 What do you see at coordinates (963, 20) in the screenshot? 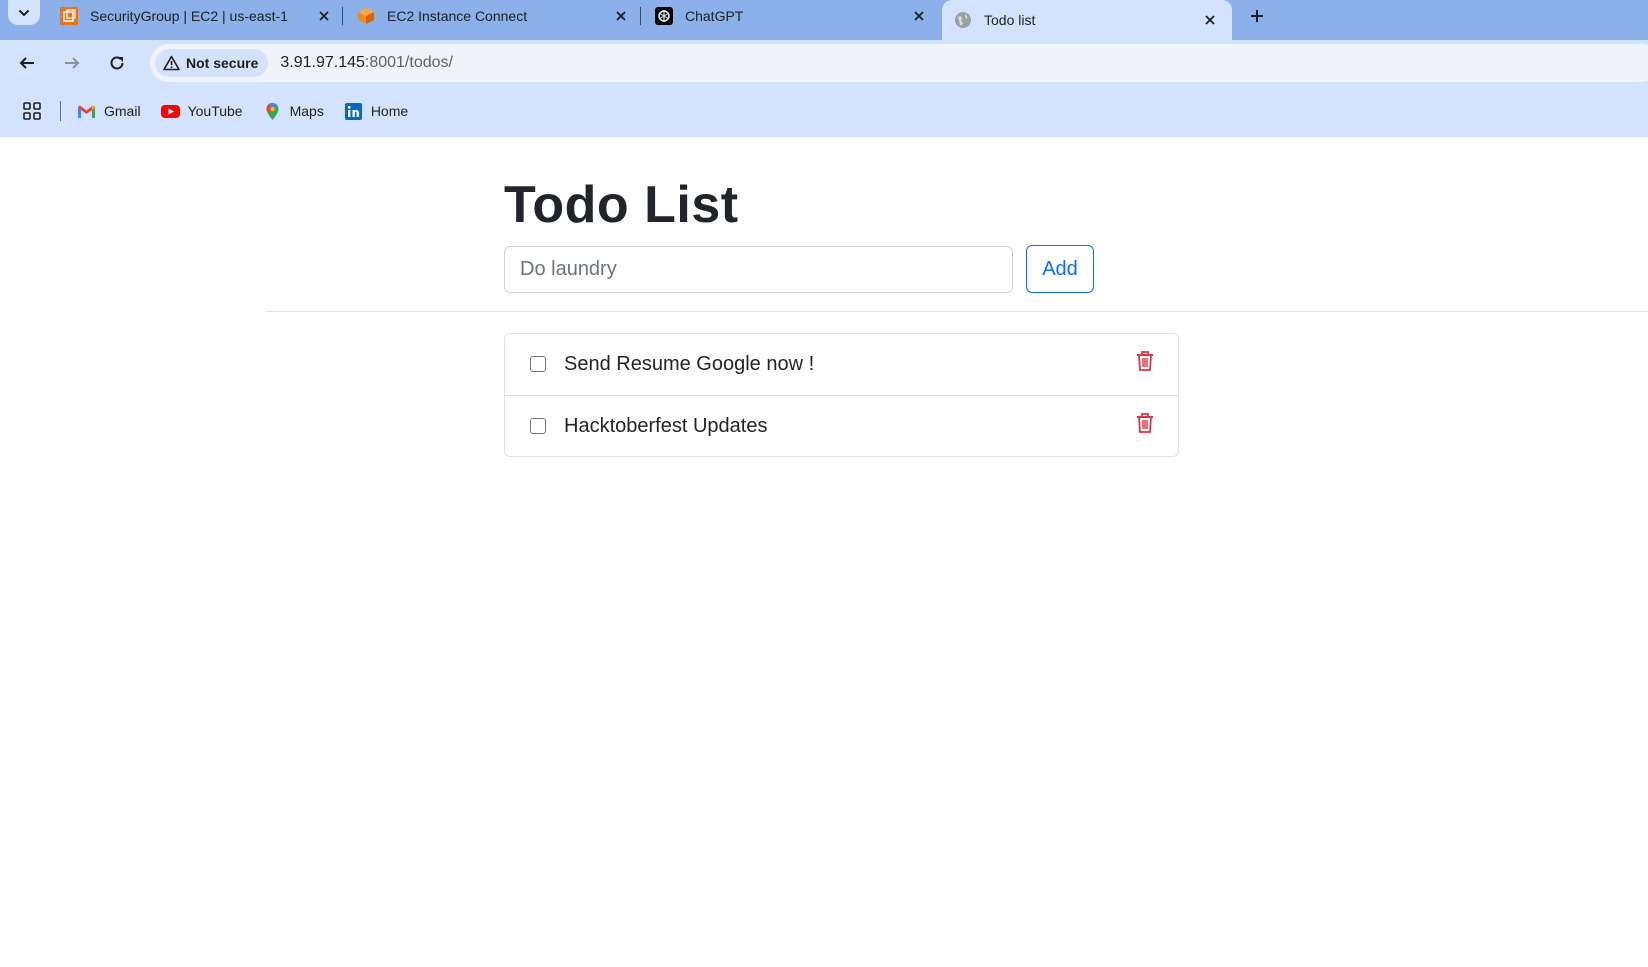
I see `globe-icon` at bounding box center [963, 20].